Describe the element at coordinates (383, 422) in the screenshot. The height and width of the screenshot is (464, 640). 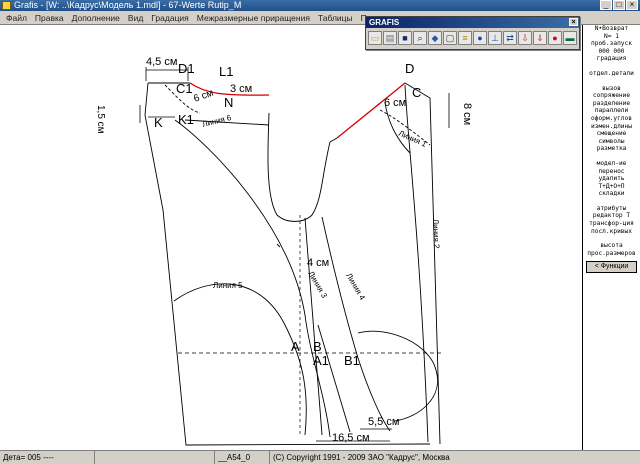
I see `label-dim-55: 5,5 см` at that location.